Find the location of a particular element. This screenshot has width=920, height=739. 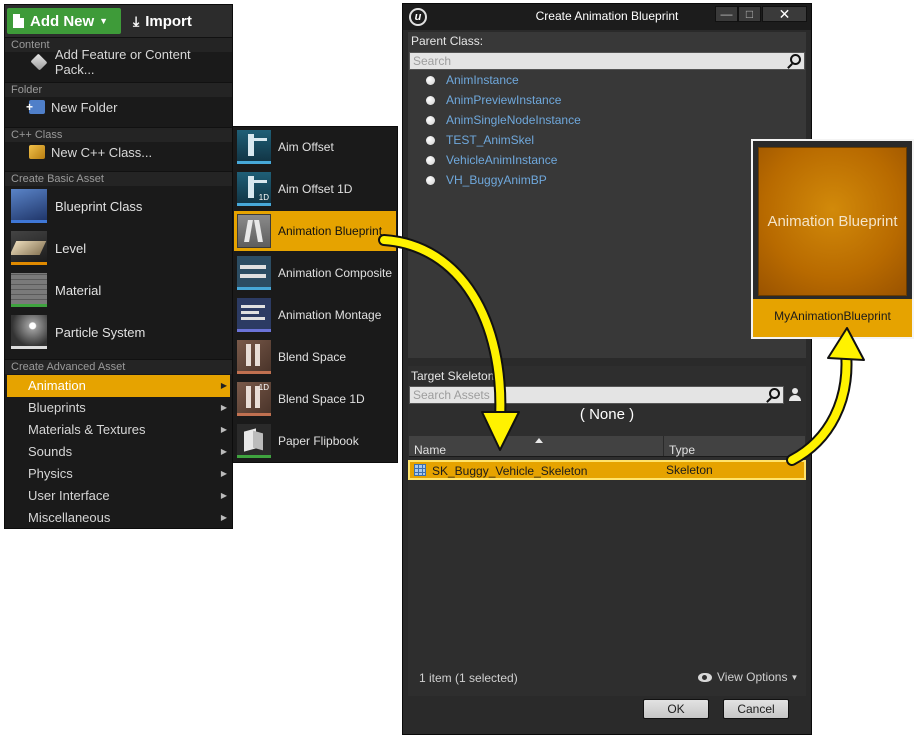

animation-composite-item: Animation Composite is located at coordinates (315, 273).